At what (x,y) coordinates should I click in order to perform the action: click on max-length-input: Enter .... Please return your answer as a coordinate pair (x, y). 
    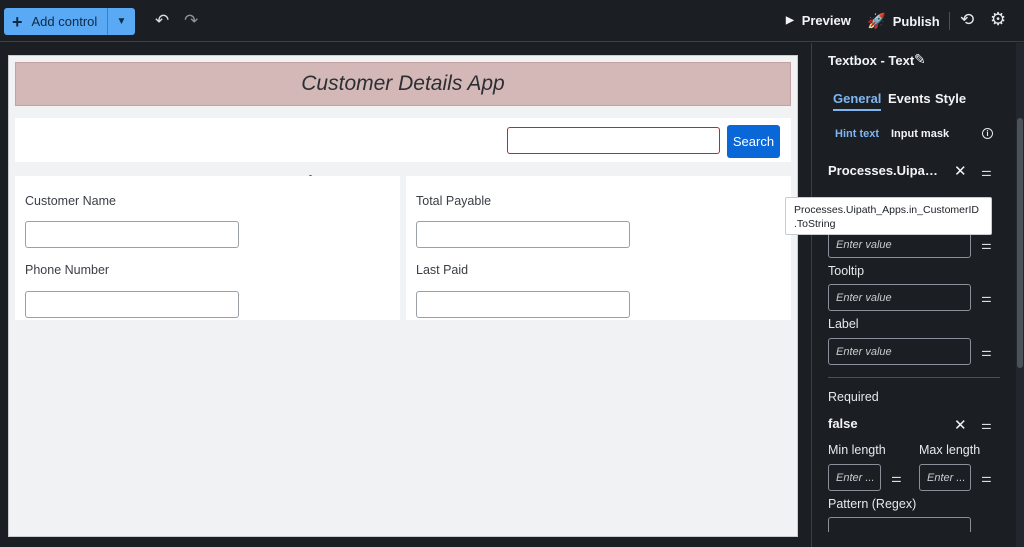
    Looking at the image, I should click on (945, 477).